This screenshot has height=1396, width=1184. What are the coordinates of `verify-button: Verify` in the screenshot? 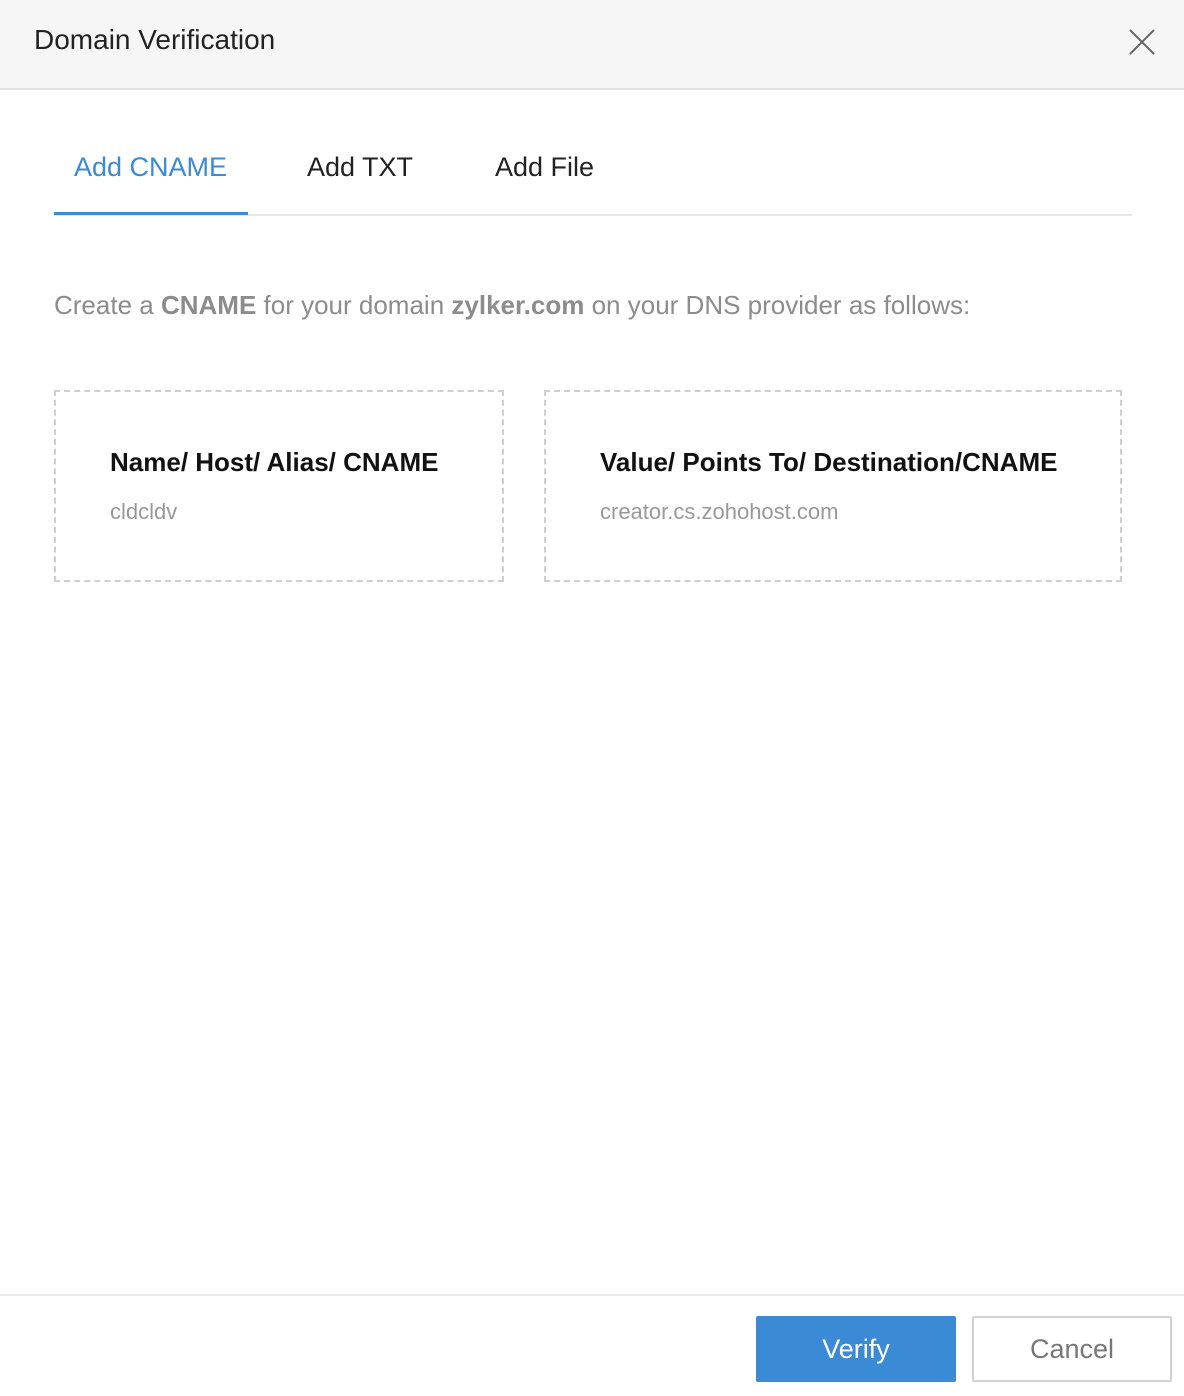 It's located at (856, 1349).